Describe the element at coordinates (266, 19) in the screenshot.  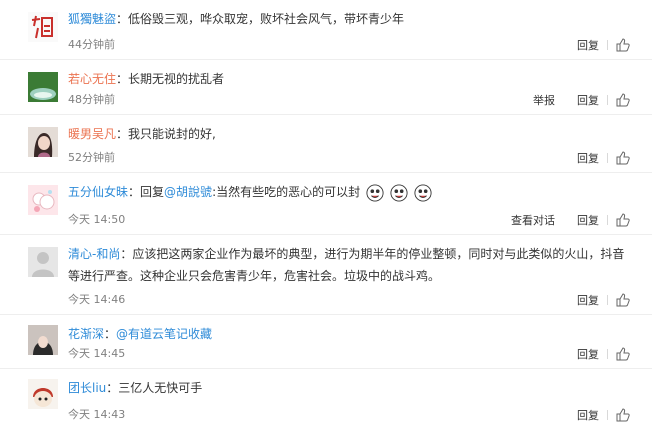
I see `comment-text: 低俗毁三观，哗众取宠，败坏社会风气，带坏青少年` at that location.